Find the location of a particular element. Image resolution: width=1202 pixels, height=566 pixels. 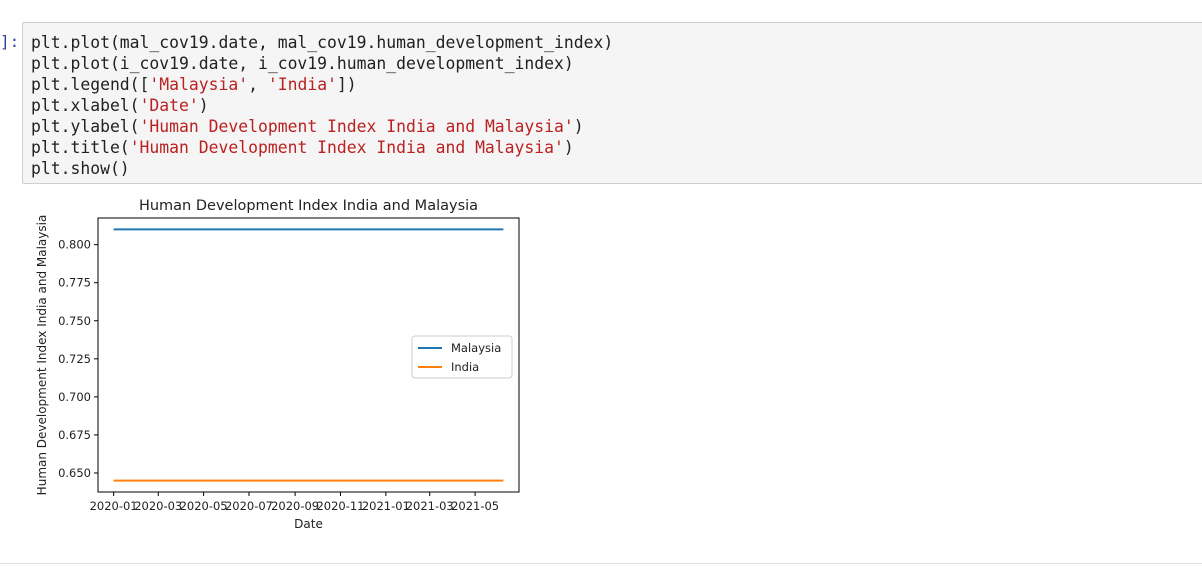

code-string-token: 'India' is located at coordinates (302, 84).